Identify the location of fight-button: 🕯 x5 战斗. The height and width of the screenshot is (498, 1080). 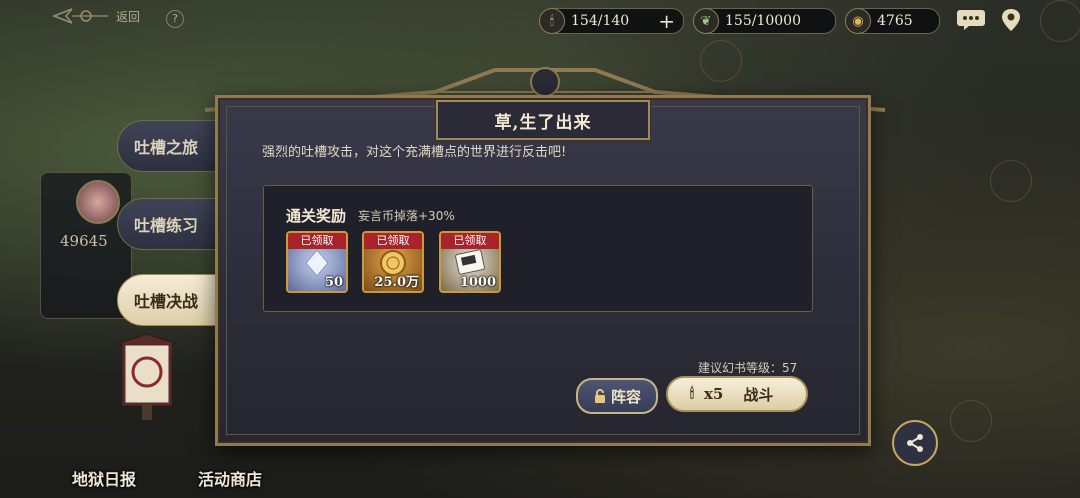
(737, 394).